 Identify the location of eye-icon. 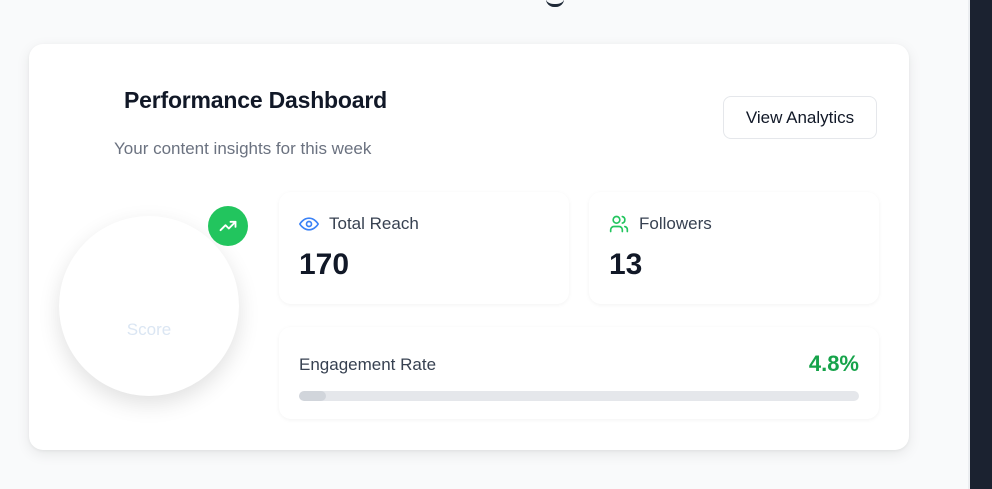
(309, 224).